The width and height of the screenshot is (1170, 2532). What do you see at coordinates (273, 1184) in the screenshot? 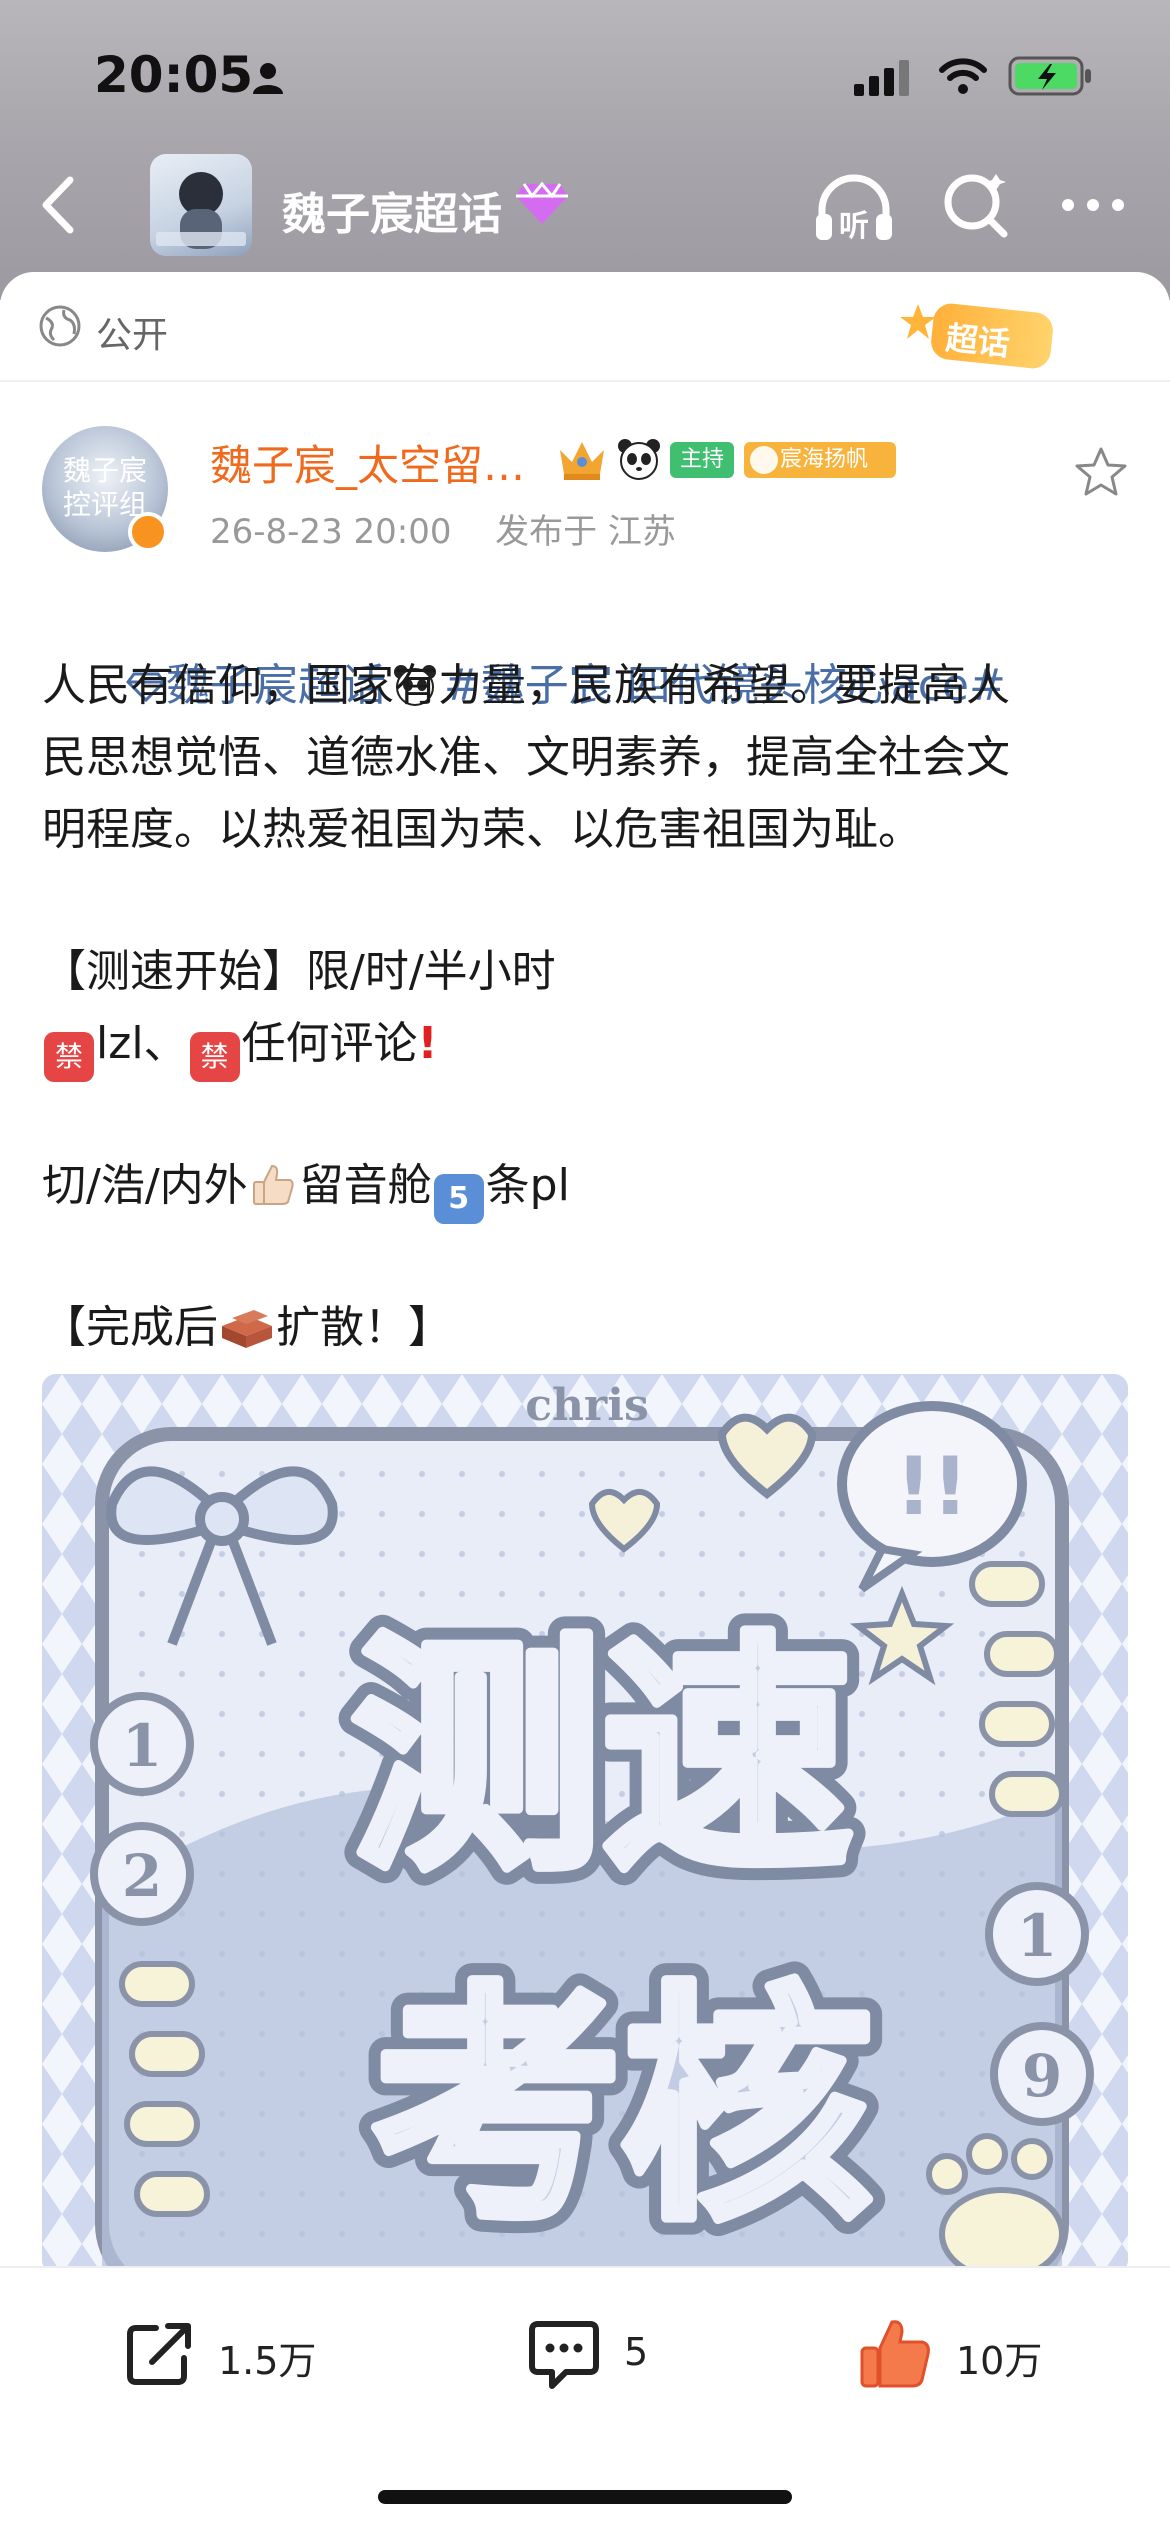
I see `thumbs-up-emoji-icon` at bounding box center [273, 1184].